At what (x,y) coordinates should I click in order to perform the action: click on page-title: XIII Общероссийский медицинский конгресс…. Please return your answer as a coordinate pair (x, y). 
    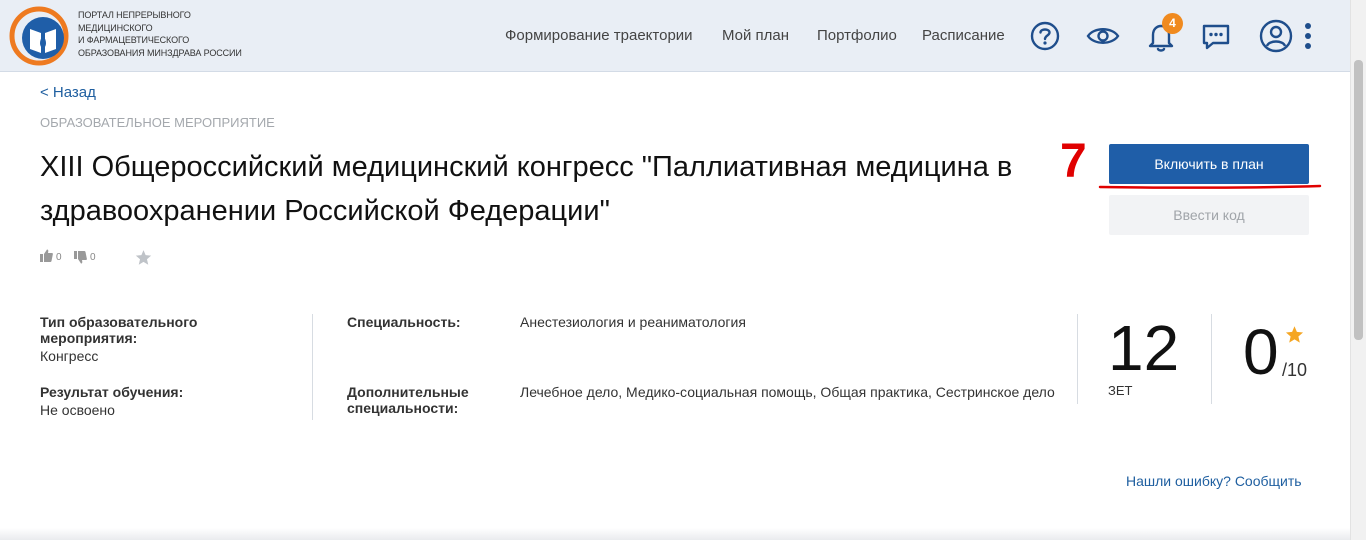
    Looking at the image, I should click on (526, 189).